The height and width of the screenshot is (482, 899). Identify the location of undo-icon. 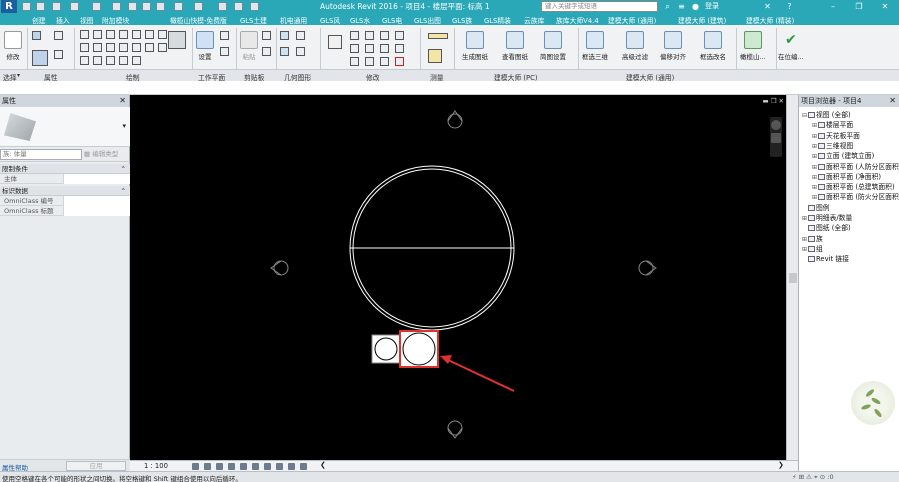
(56, 6).